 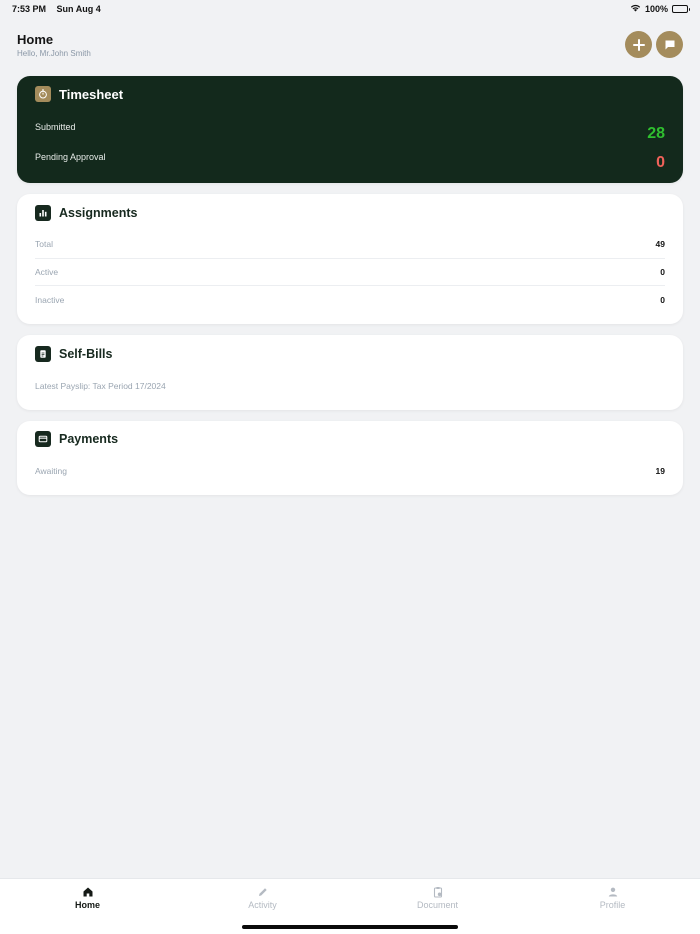 I want to click on self-bills-title: Self-Bills, so click(x=86, y=354).